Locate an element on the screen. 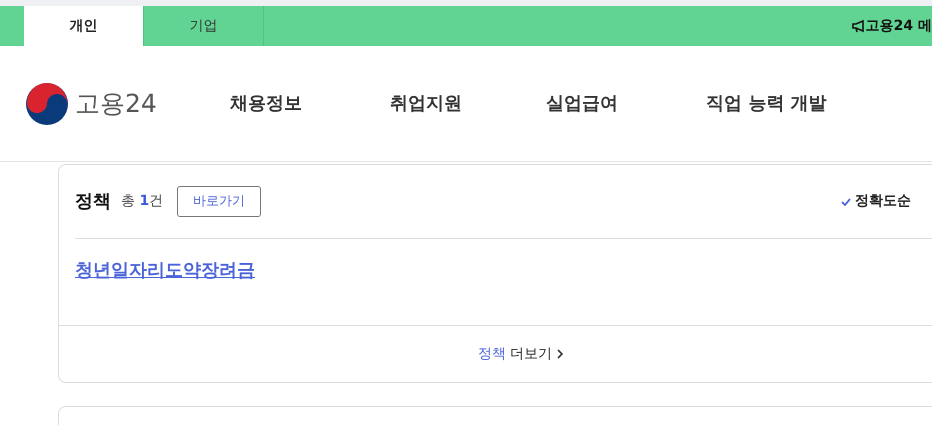  shortcut-button: 바로가기 is located at coordinates (219, 202).